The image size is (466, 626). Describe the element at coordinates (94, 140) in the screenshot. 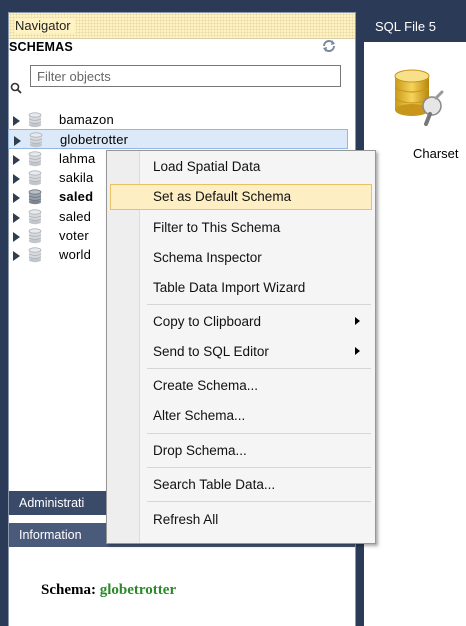

I see `schema-name: globetrotter` at that location.